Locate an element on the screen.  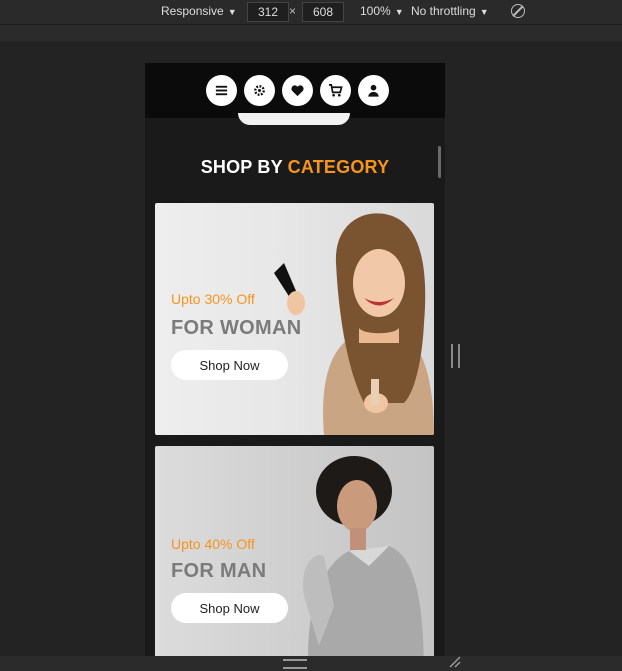
man-model-image is located at coordinates (363, 556).